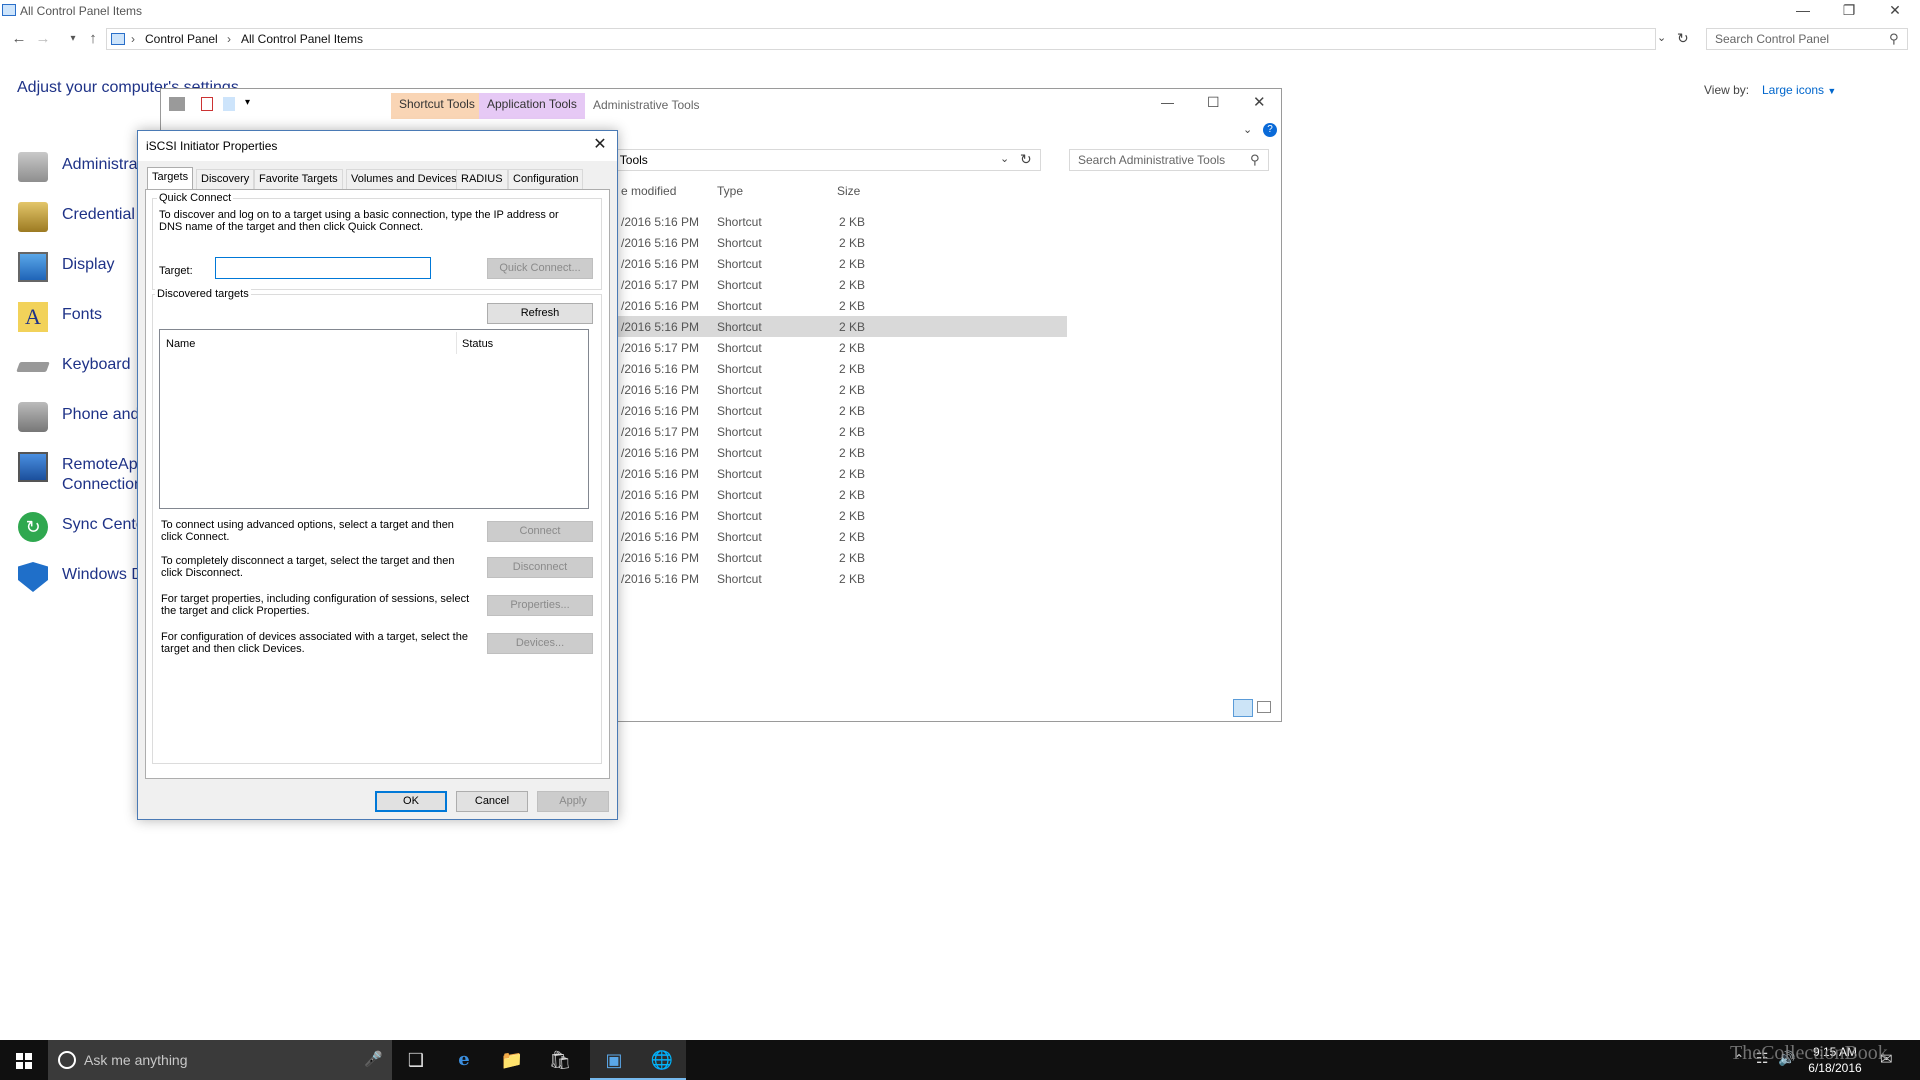 This screenshot has height=1080, width=1920. I want to click on details-view-icon, so click(1243, 708).